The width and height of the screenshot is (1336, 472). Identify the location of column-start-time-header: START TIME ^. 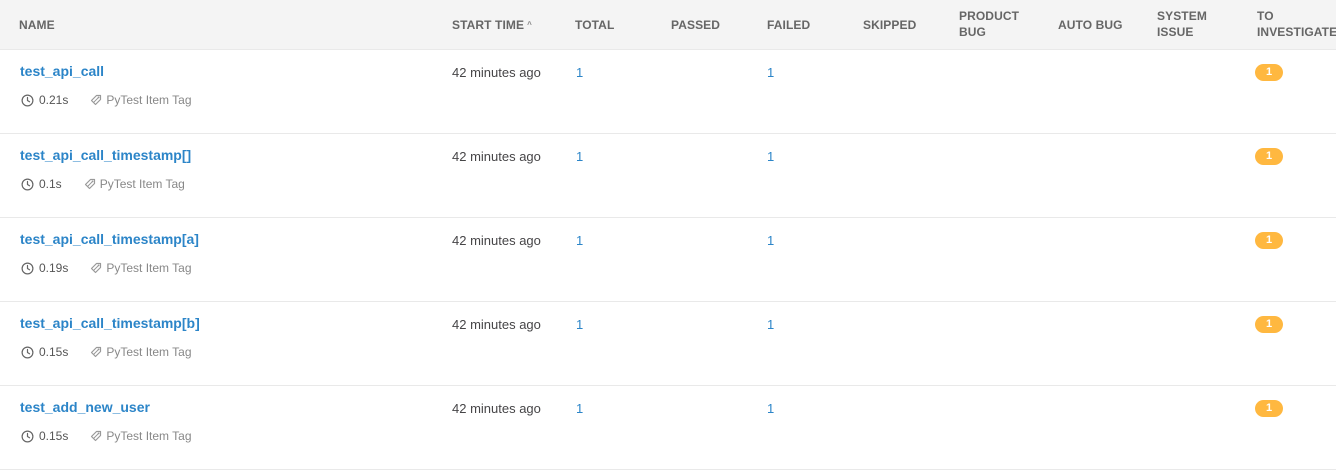
(492, 25).